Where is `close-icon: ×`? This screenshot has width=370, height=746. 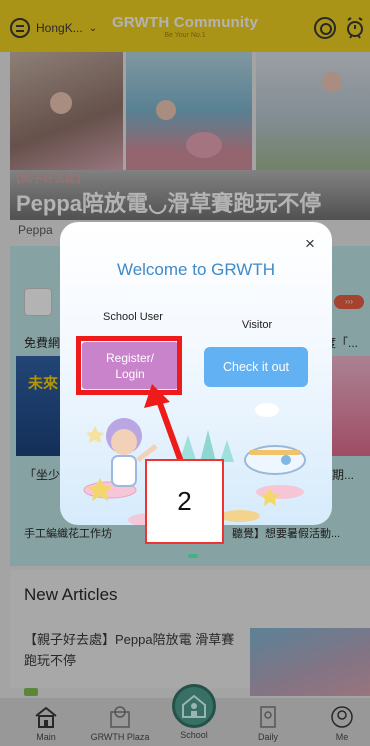
close-icon: × is located at coordinates (310, 244).